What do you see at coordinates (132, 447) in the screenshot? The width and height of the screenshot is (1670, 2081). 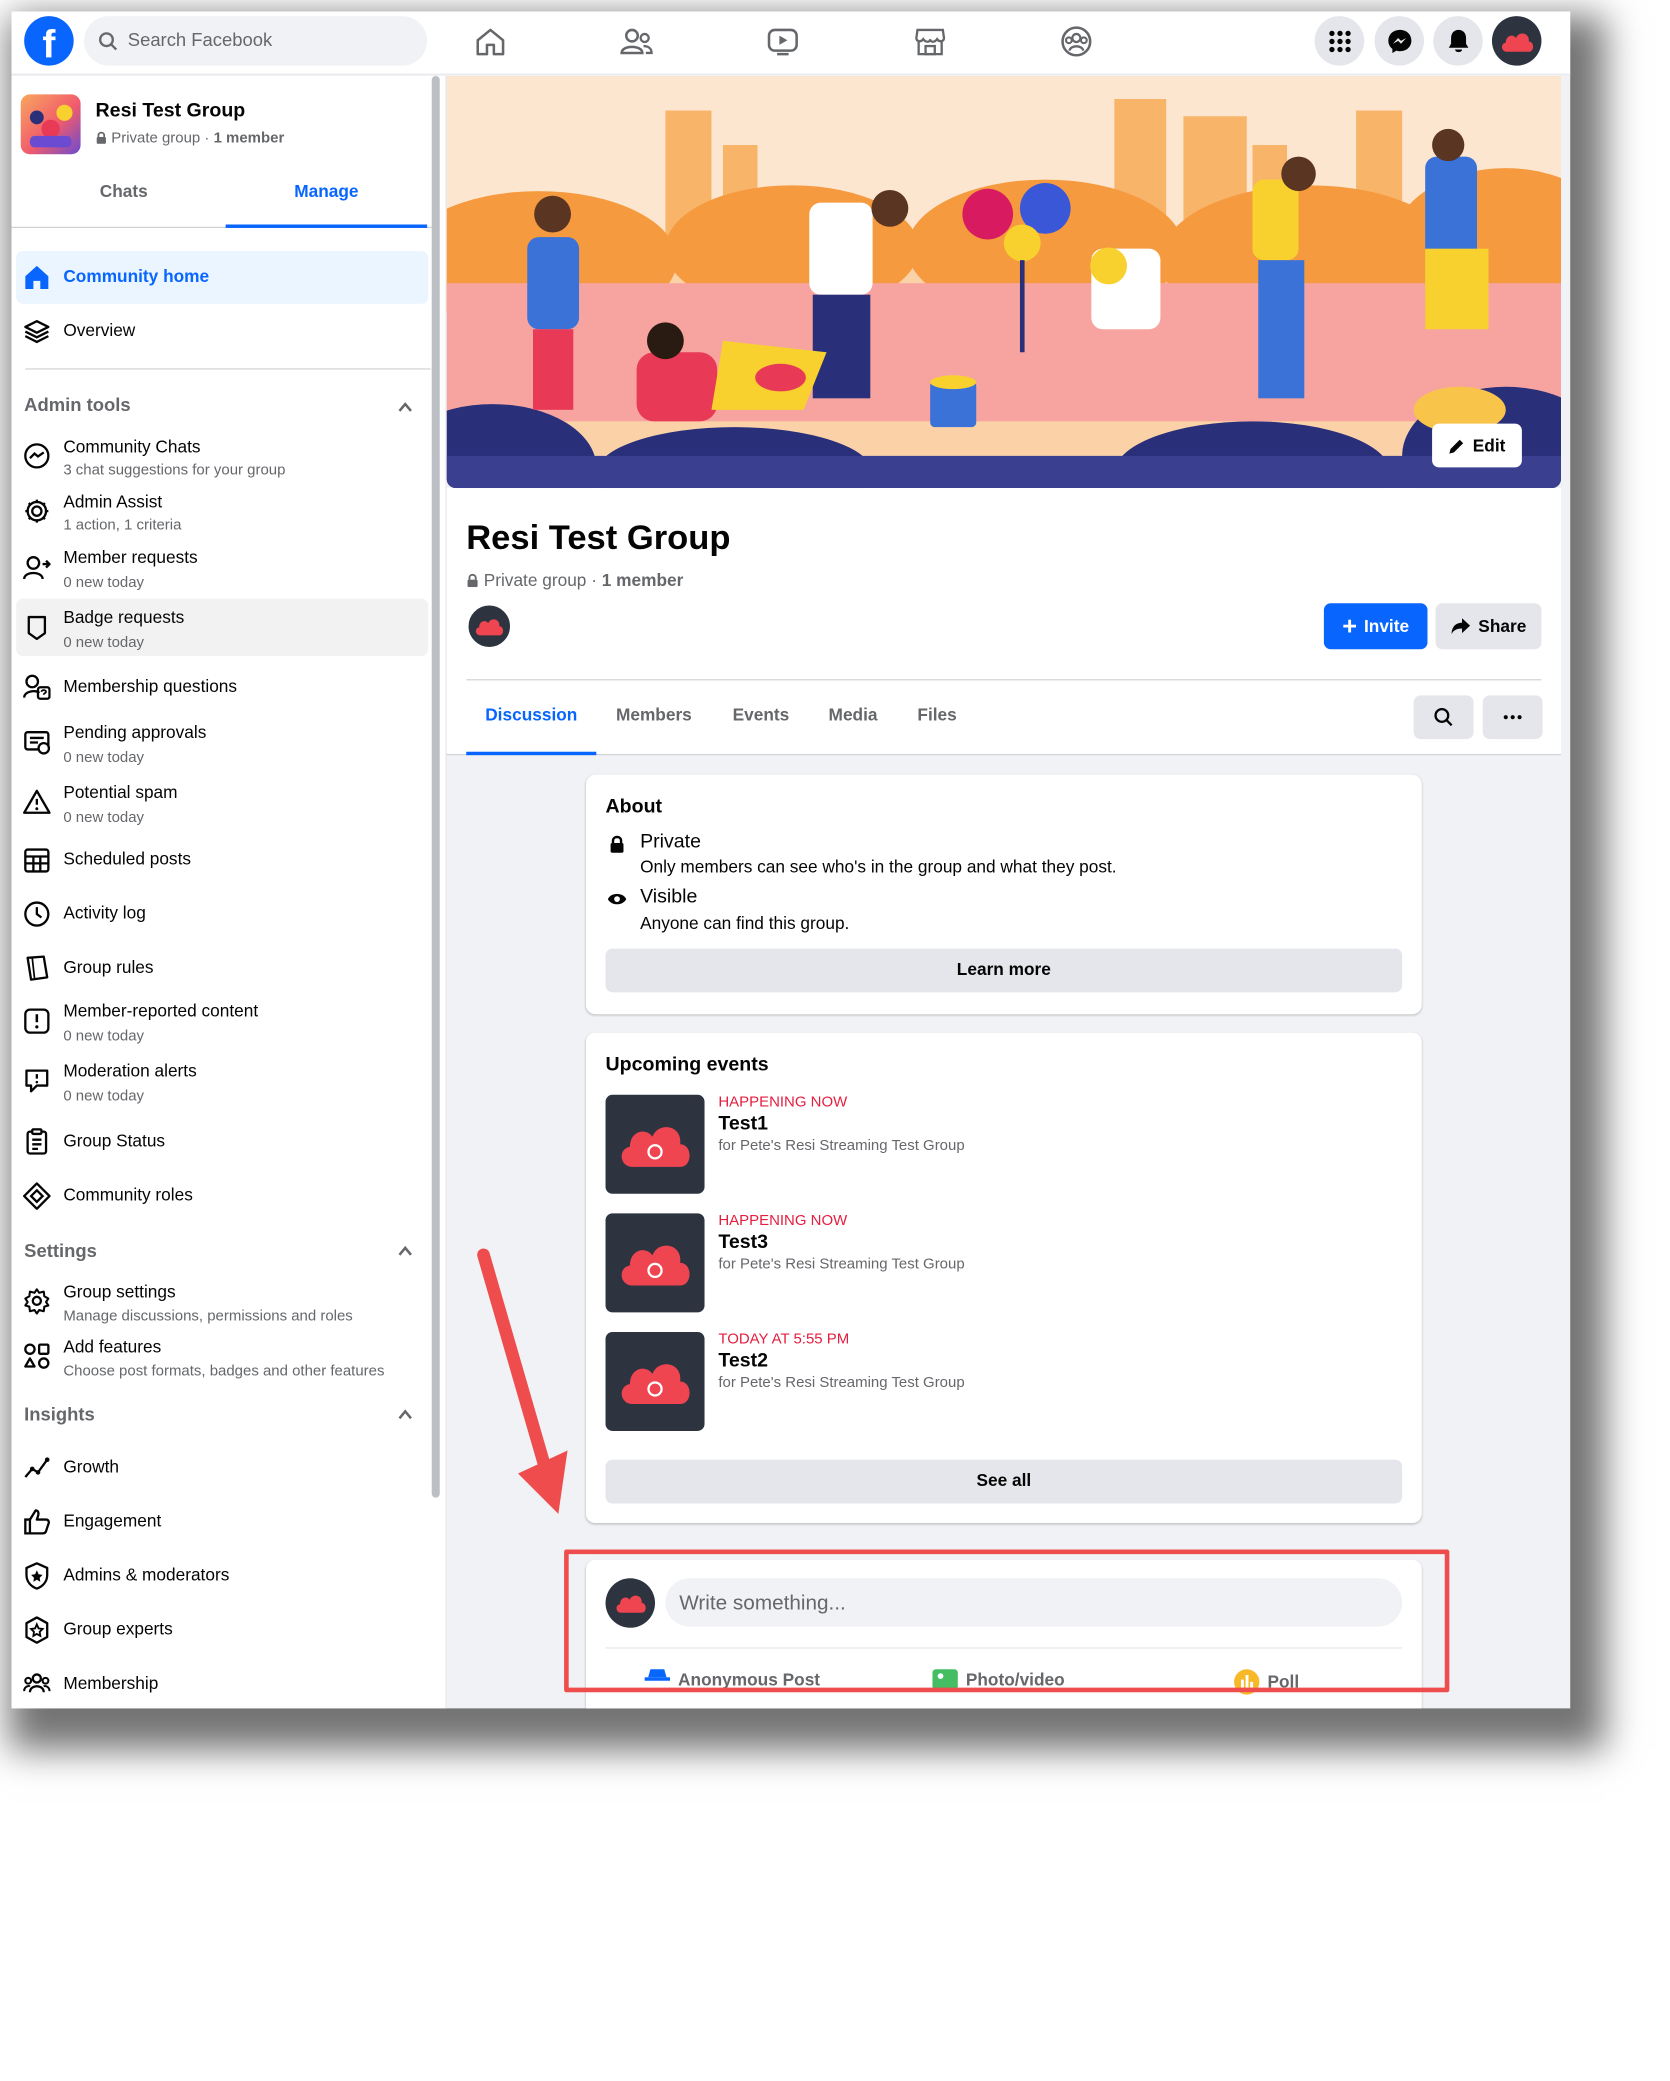 I see `sidebar-item-label: Community Chats` at bounding box center [132, 447].